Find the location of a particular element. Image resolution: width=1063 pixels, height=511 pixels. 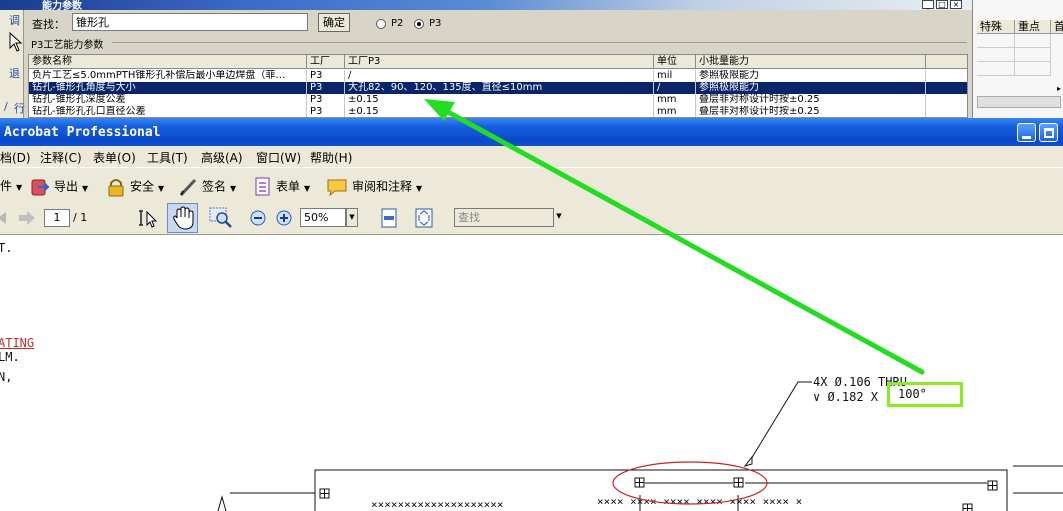

menu-tools: 工具(T) is located at coordinates (167, 157).